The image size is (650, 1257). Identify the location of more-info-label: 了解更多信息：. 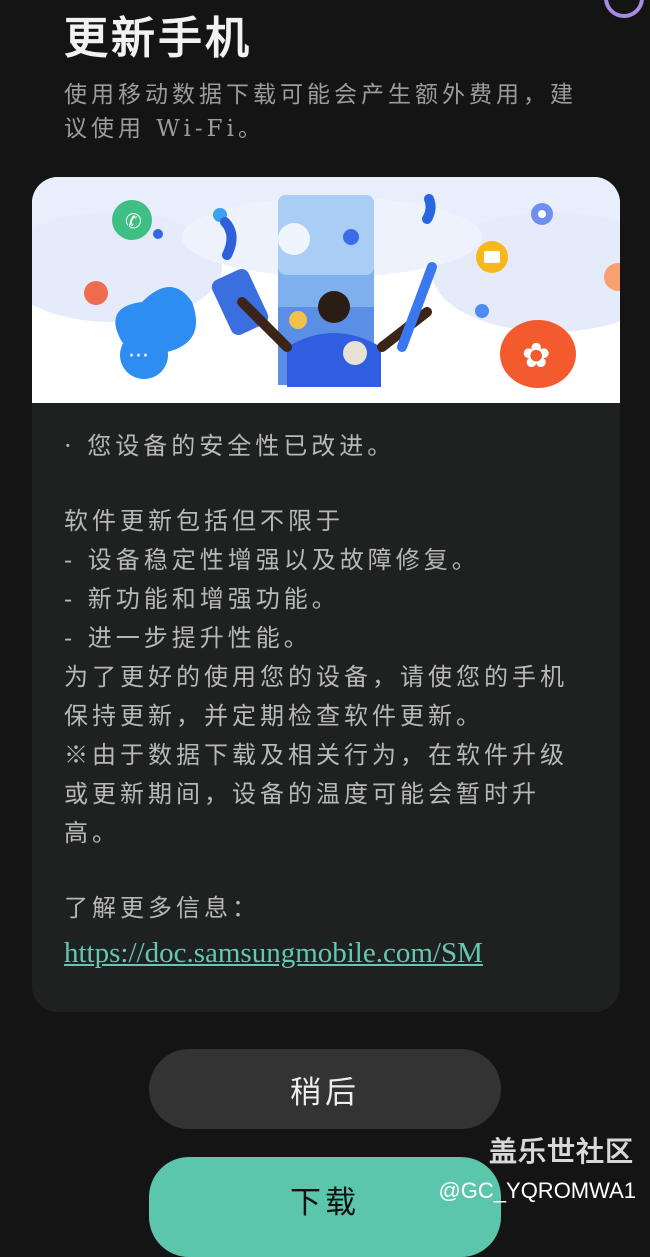
(162, 908).